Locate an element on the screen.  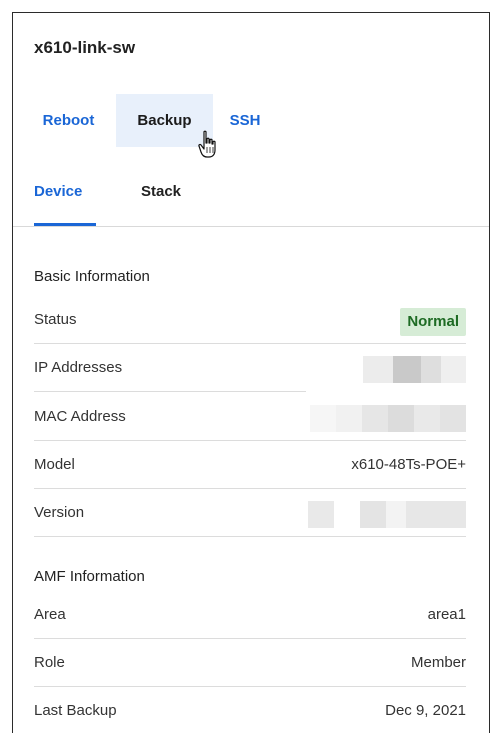
model-value: x610-48Ts-POE+ is located at coordinates (408, 464).